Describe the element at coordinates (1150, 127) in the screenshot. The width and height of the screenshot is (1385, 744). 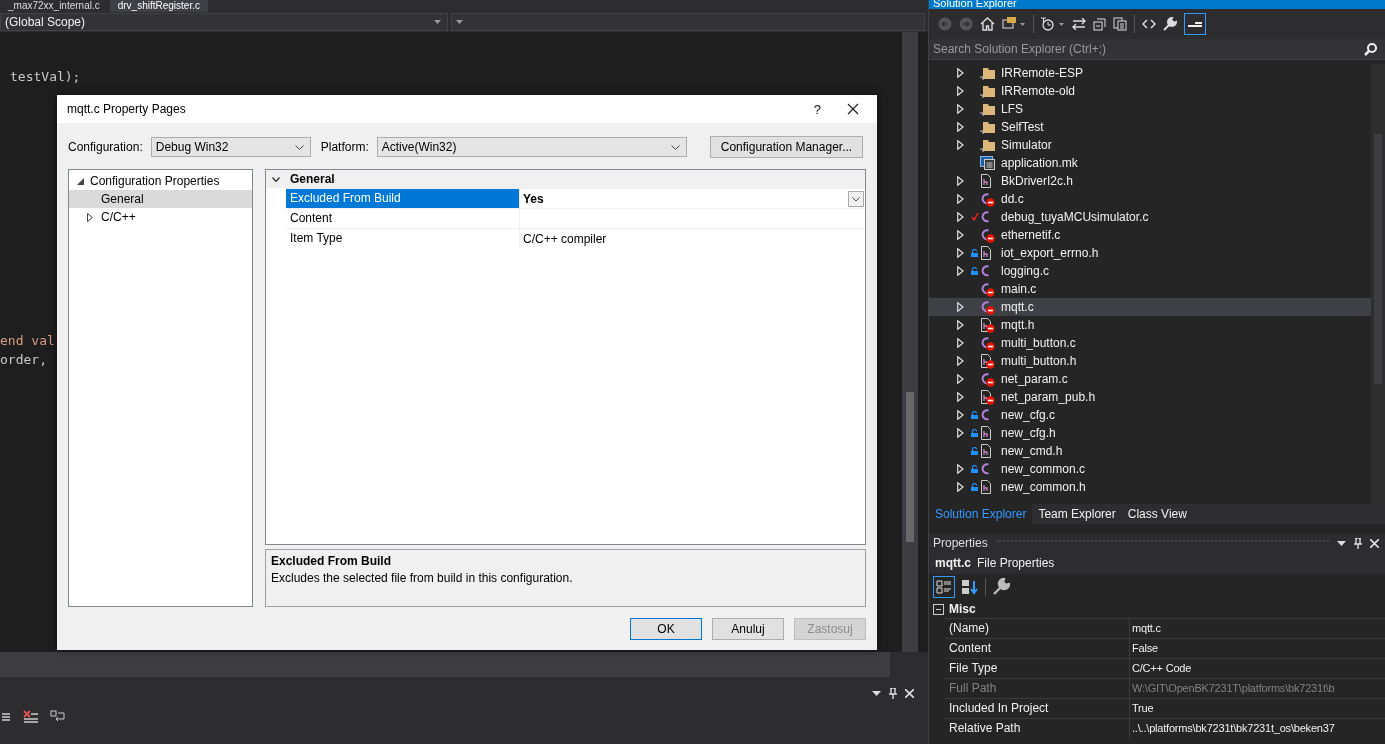
I see `tree-item: SelfTest` at that location.